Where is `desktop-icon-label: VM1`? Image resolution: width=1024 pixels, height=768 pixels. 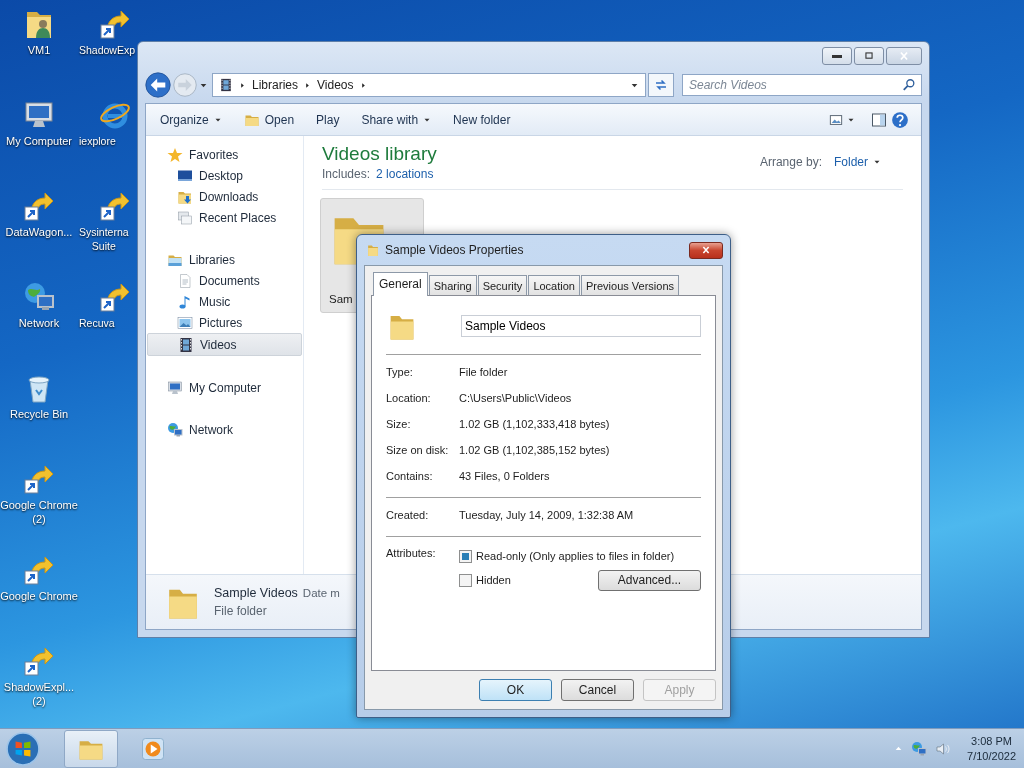 desktop-icon-label: VM1 is located at coordinates (39, 50).